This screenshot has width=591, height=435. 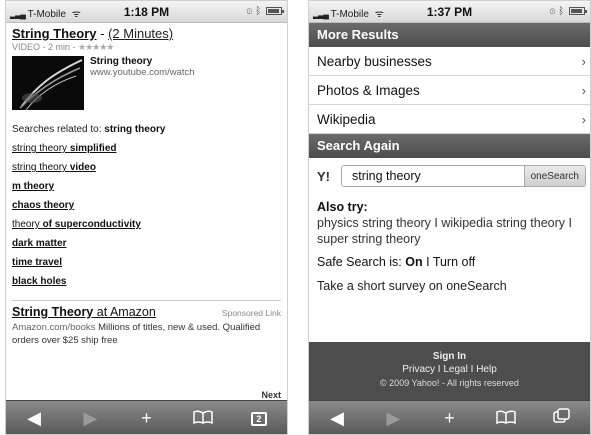 I want to click on pages-icon, so click(x=562, y=418).